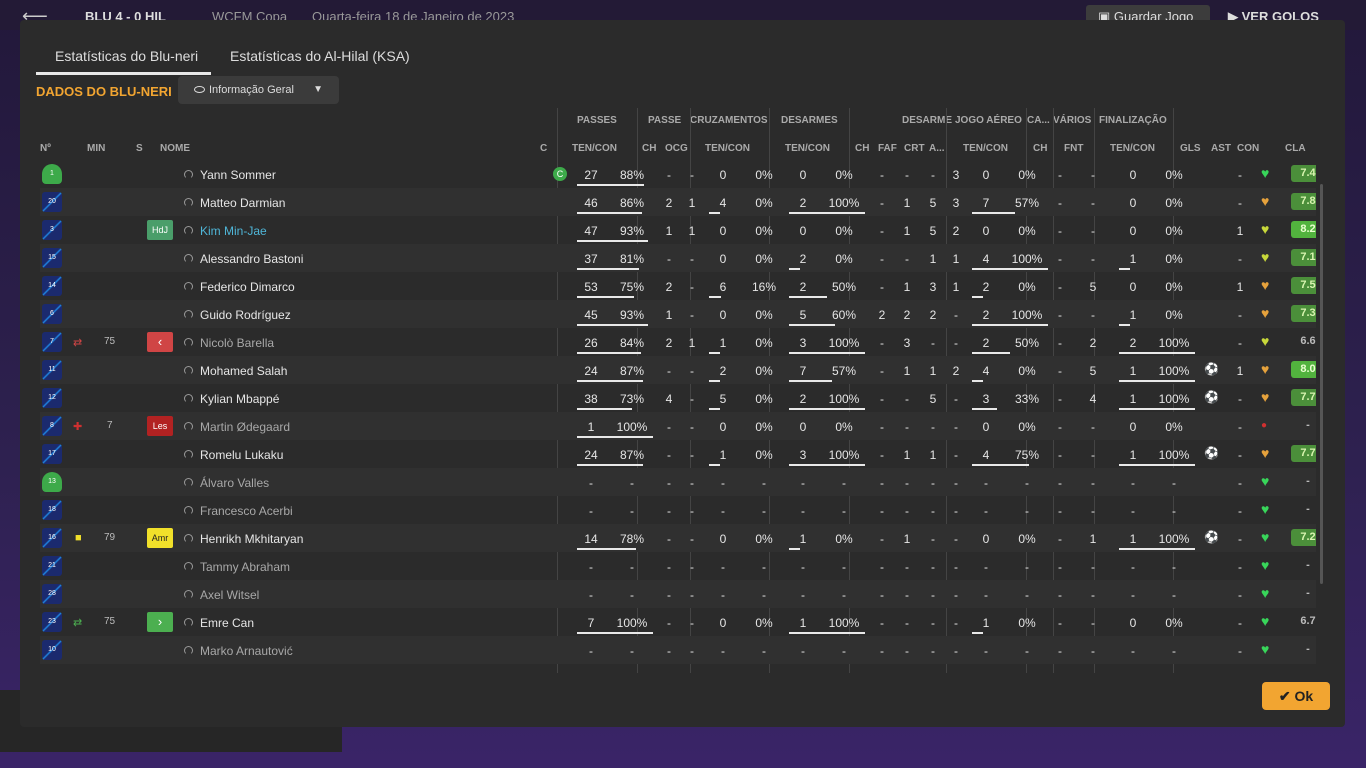  Describe the element at coordinates (543, 148) in the screenshot. I see `col-header-c-4: C` at that location.